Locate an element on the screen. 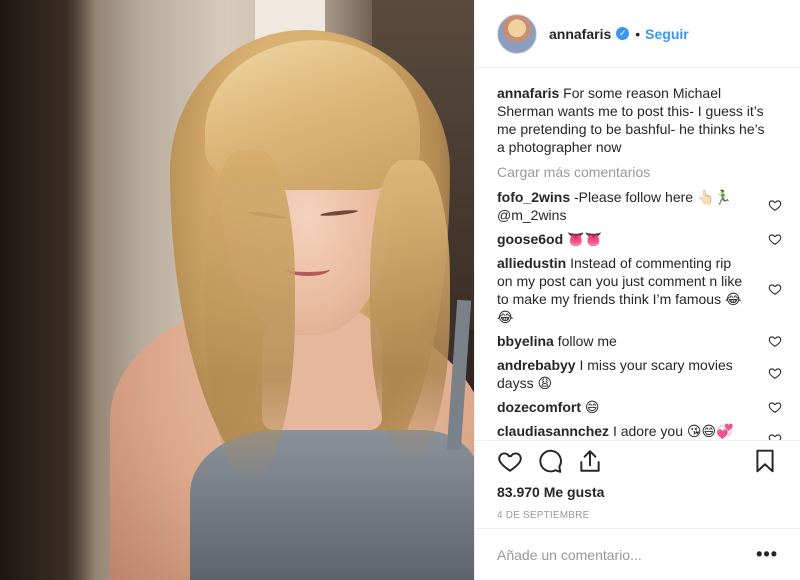 This screenshot has height=580, width=800. comment-username: dozecomfort is located at coordinates (539, 407).